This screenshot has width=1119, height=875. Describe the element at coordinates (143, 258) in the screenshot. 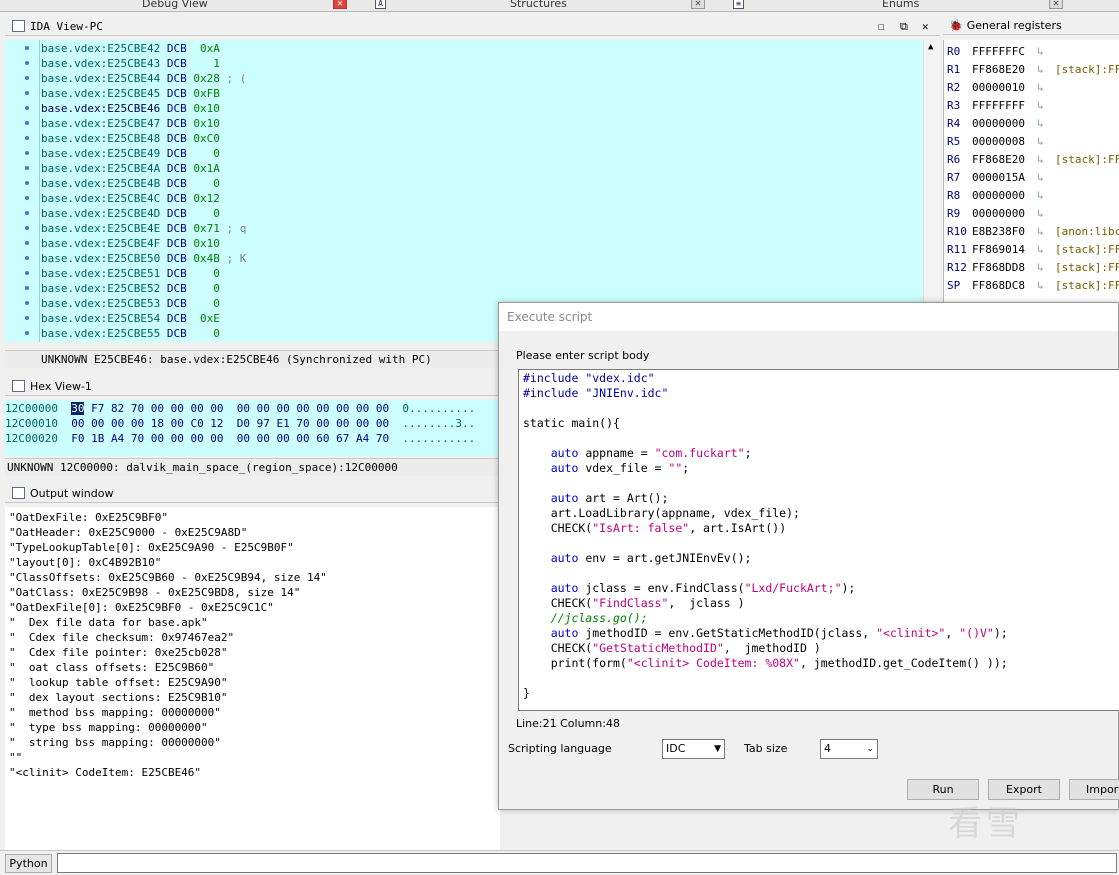

I see `disasm-line: base.vdex:E25CBE50 DCB 0x4B ; K` at that location.